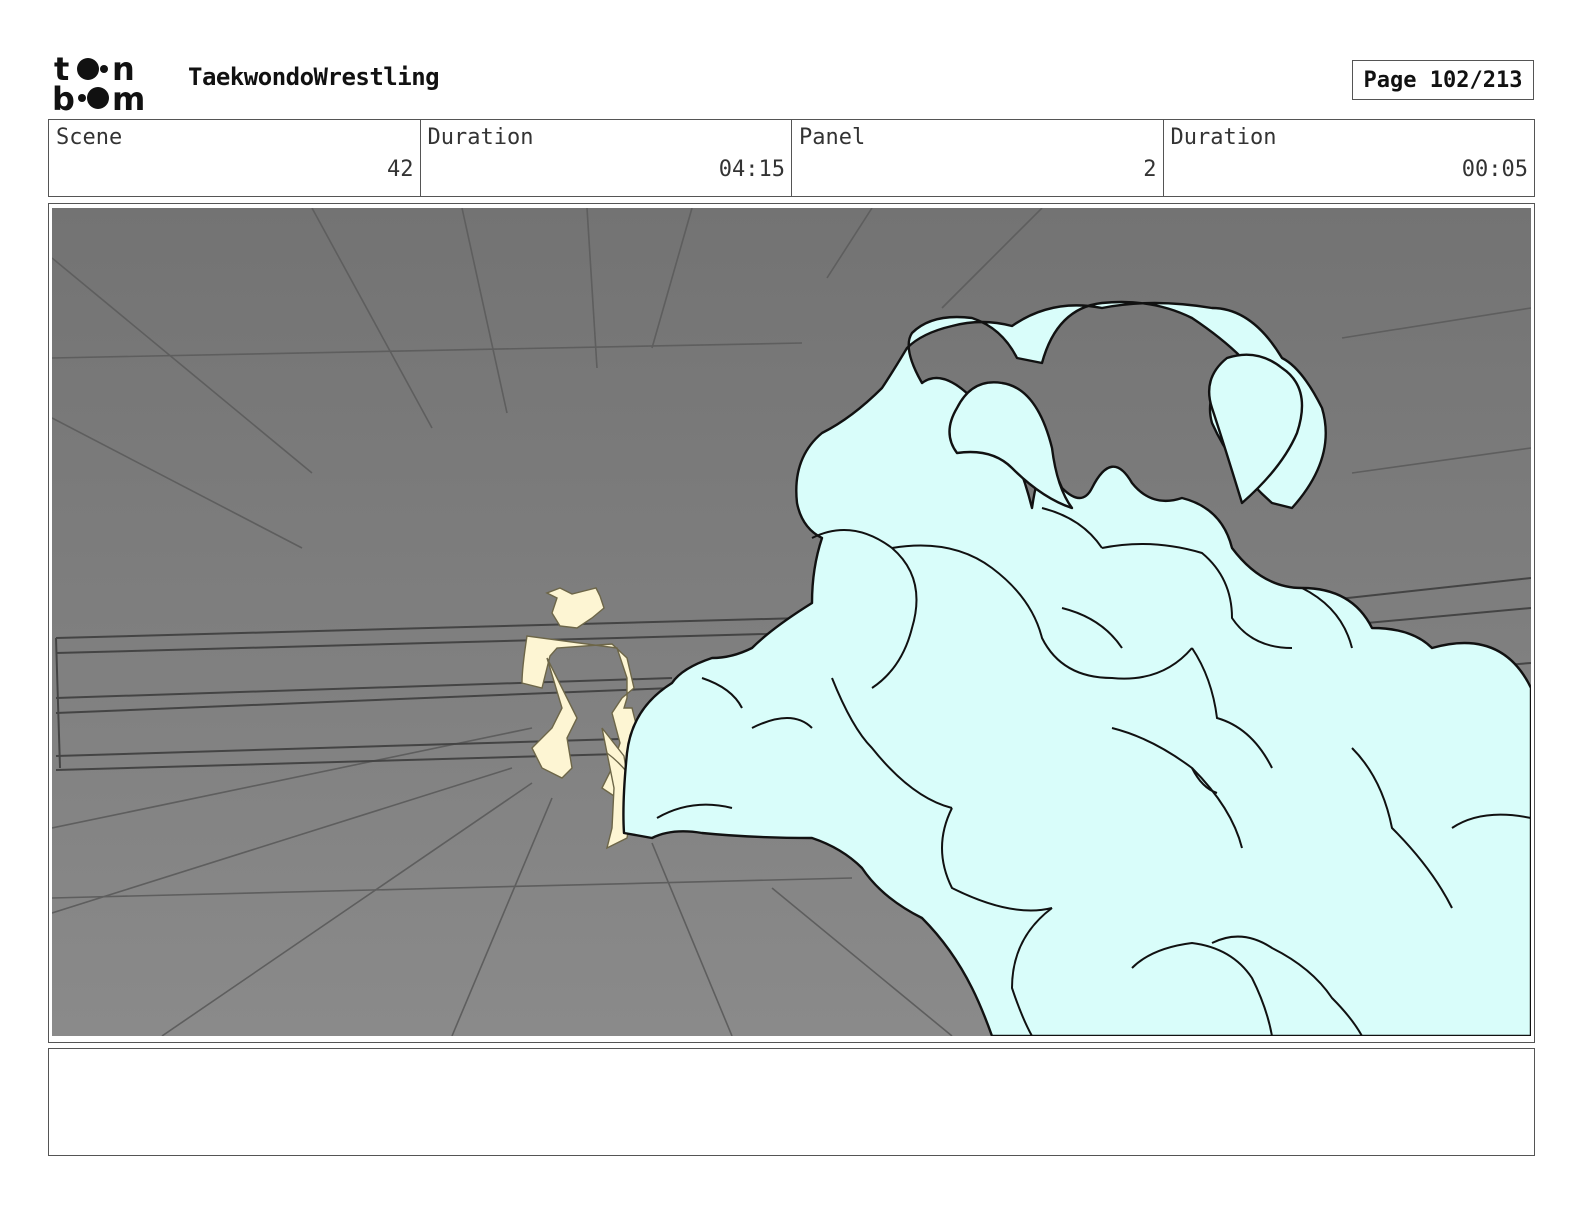 Image resolution: width=1584 pixels, height=1224 pixels. What do you see at coordinates (235, 158) in the screenshot?
I see `scene-cell: Scene 42` at bounding box center [235, 158].